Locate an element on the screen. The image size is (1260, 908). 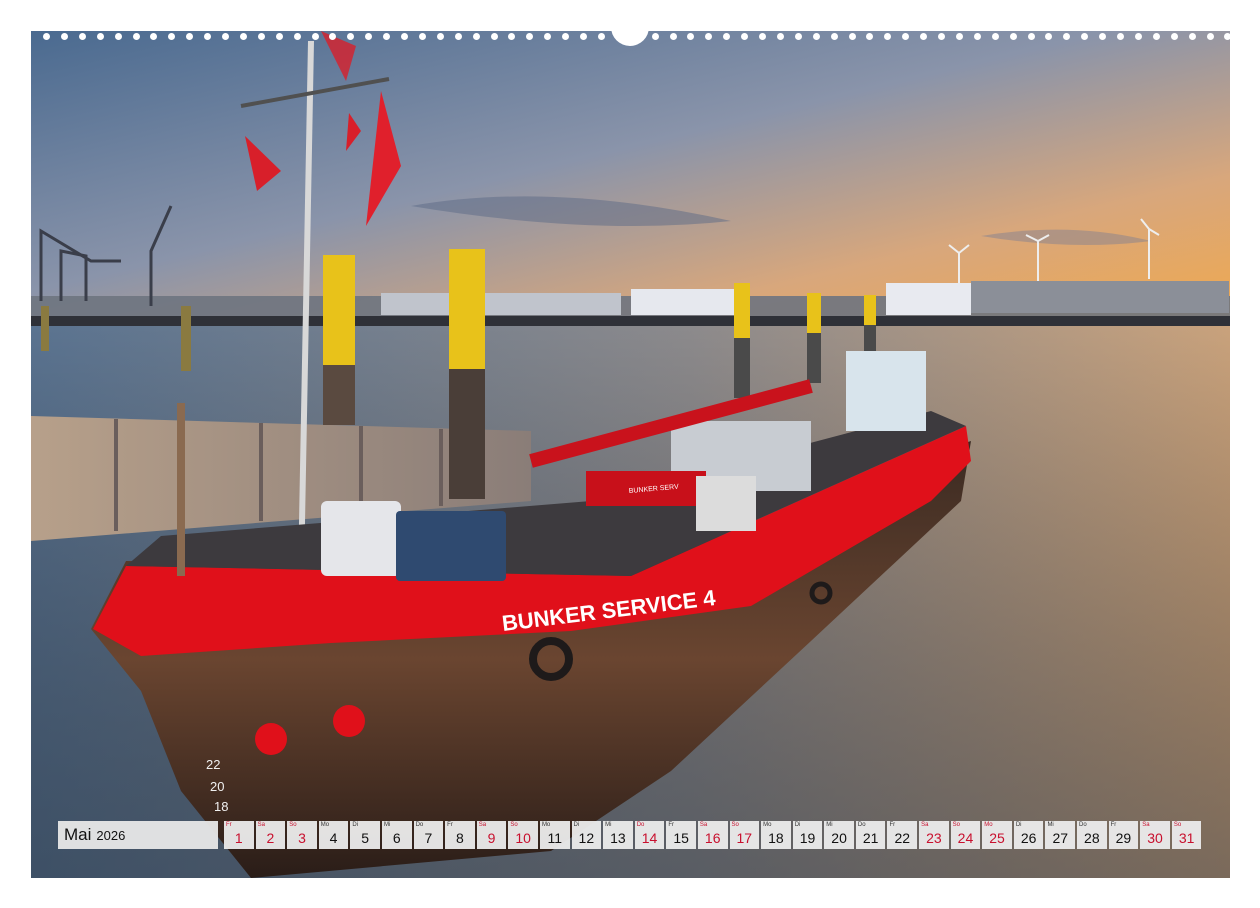
month-year: 2026 is located at coordinates (111, 835).